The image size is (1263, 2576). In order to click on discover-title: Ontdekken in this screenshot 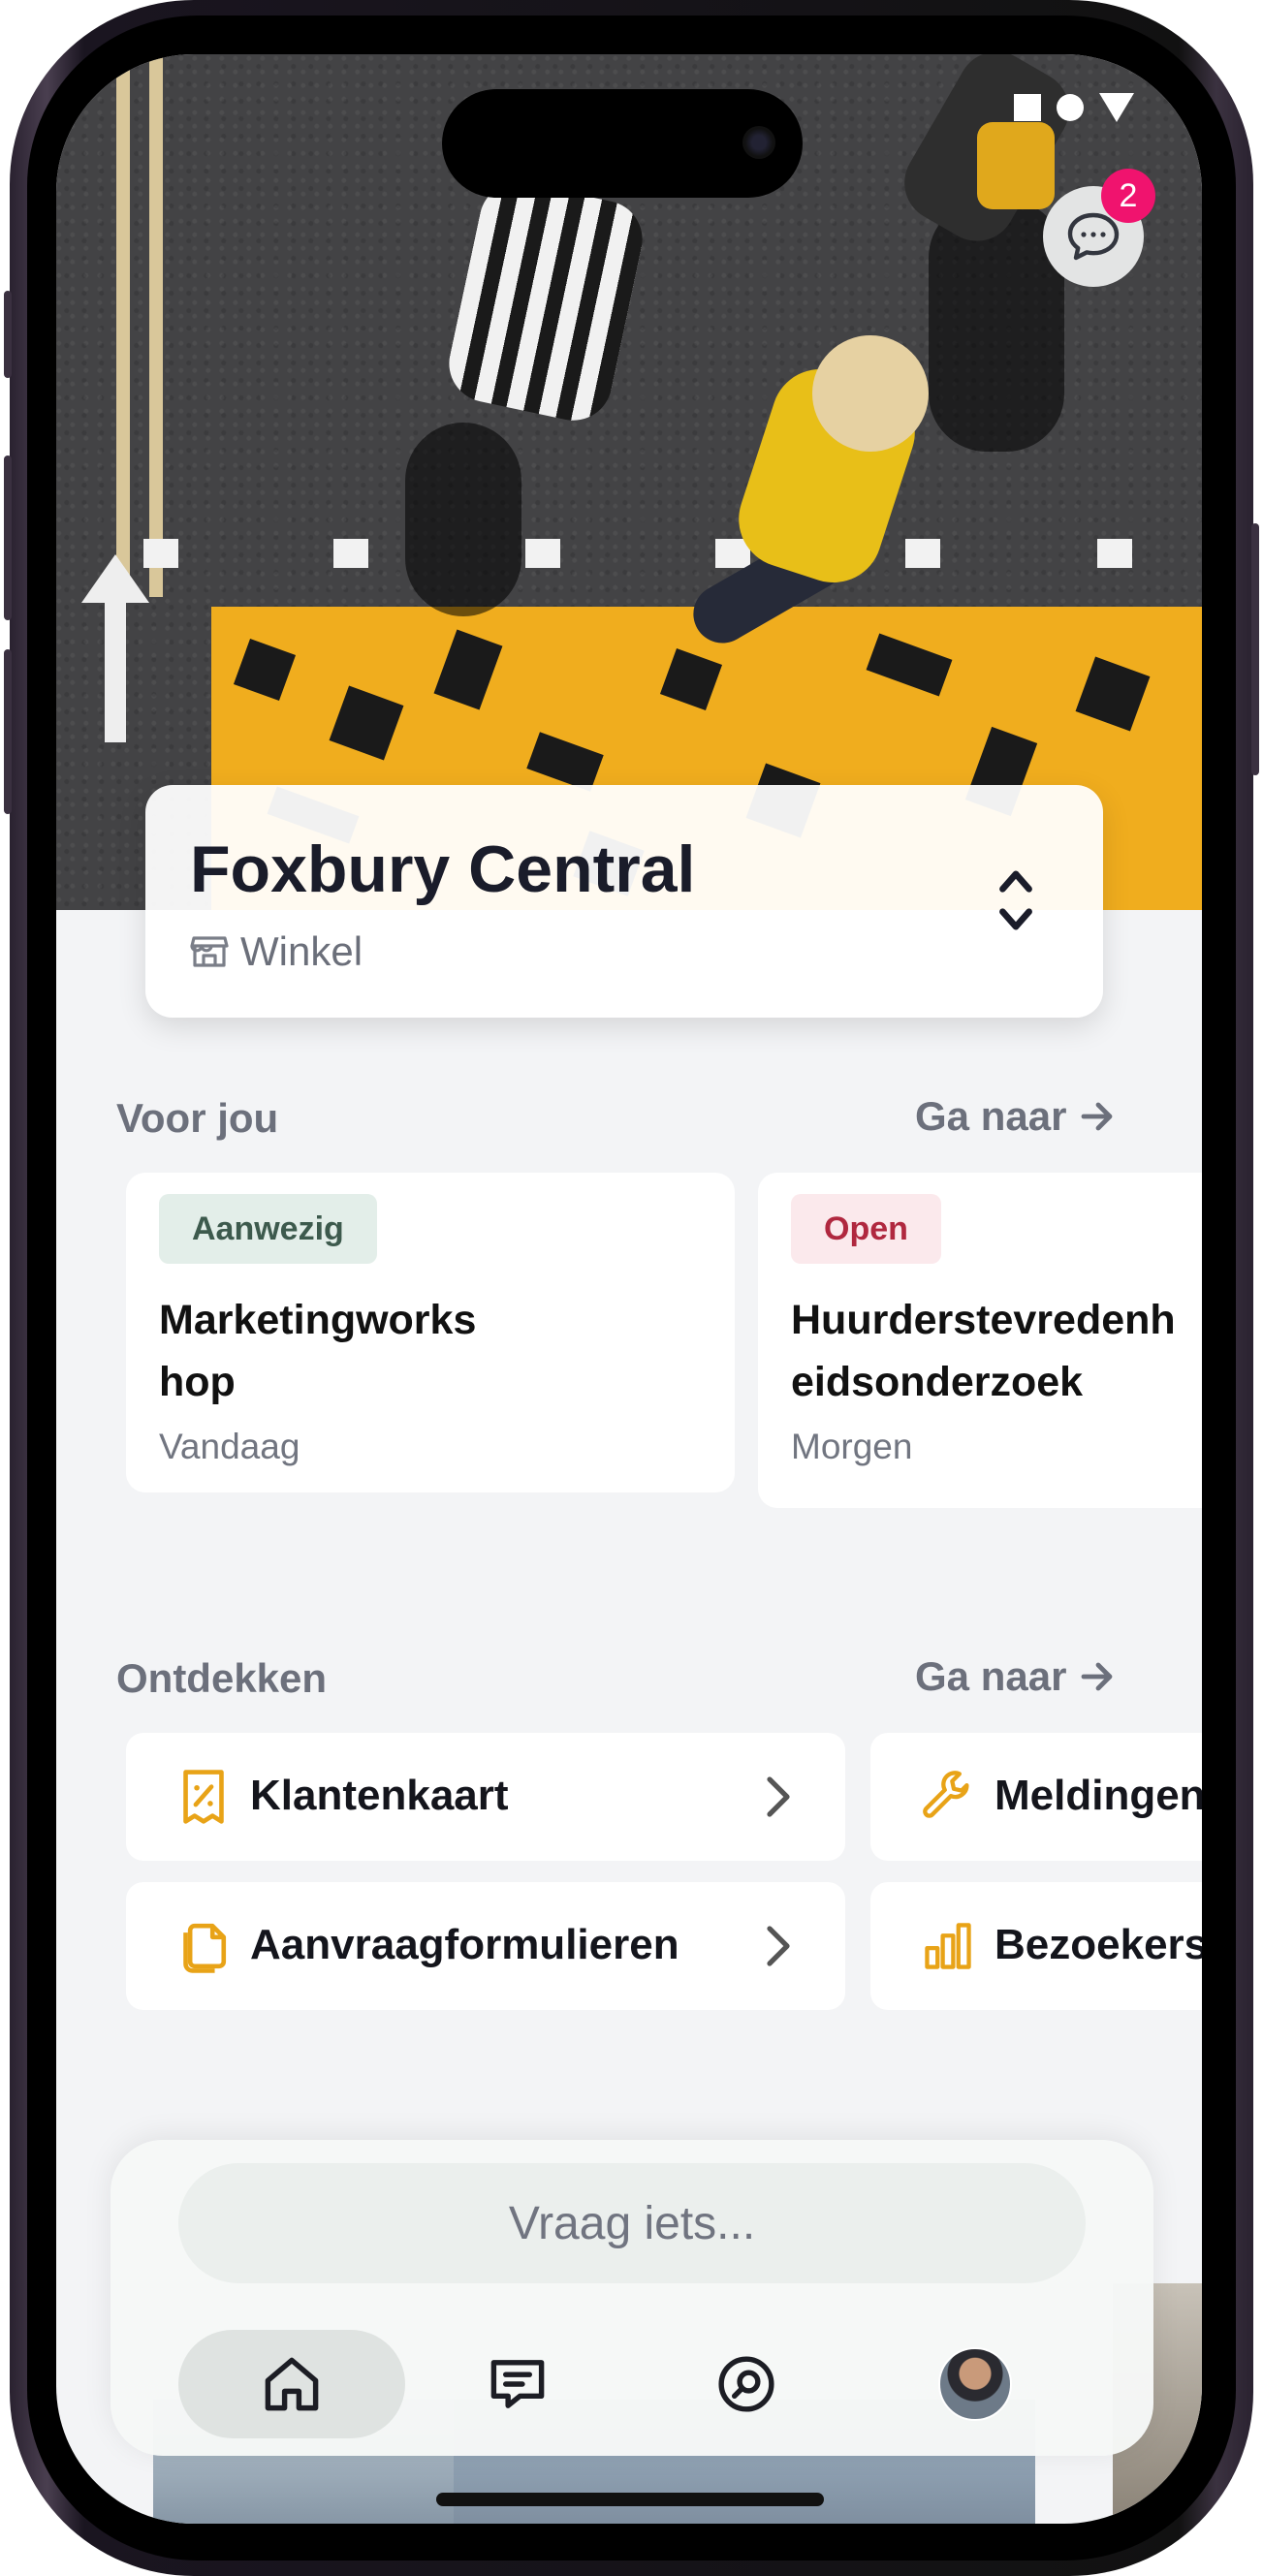, I will do `click(222, 1678)`.